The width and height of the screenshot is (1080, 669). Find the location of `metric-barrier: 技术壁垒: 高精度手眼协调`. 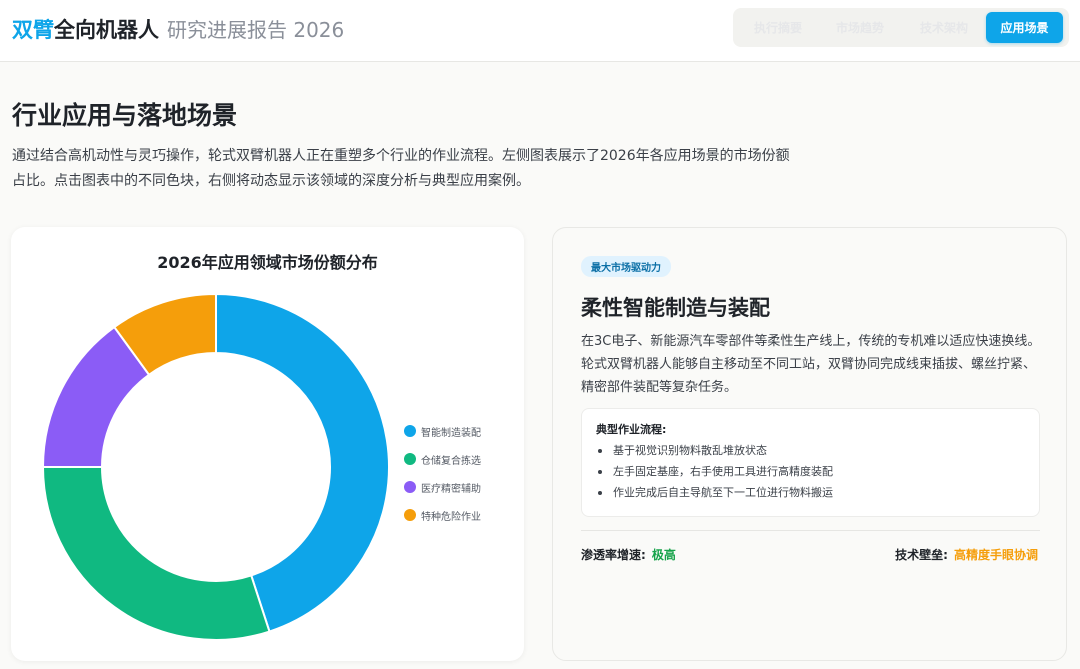

metric-barrier: 技术壁垒: 高精度手眼协调 is located at coordinates (966, 554).